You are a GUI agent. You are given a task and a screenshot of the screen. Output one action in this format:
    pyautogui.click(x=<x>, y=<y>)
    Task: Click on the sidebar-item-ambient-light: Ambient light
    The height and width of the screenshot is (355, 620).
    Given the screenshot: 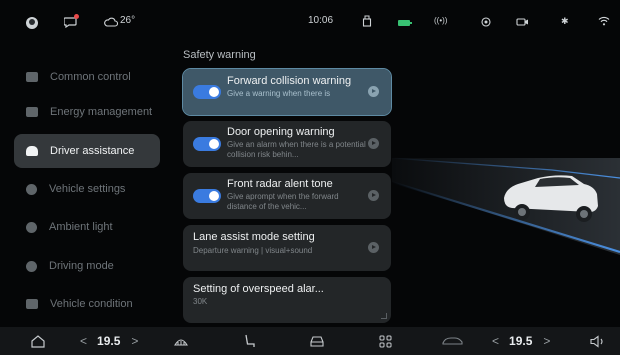 What is the action you would take?
    pyautogui.click(x=87, y=227)
    